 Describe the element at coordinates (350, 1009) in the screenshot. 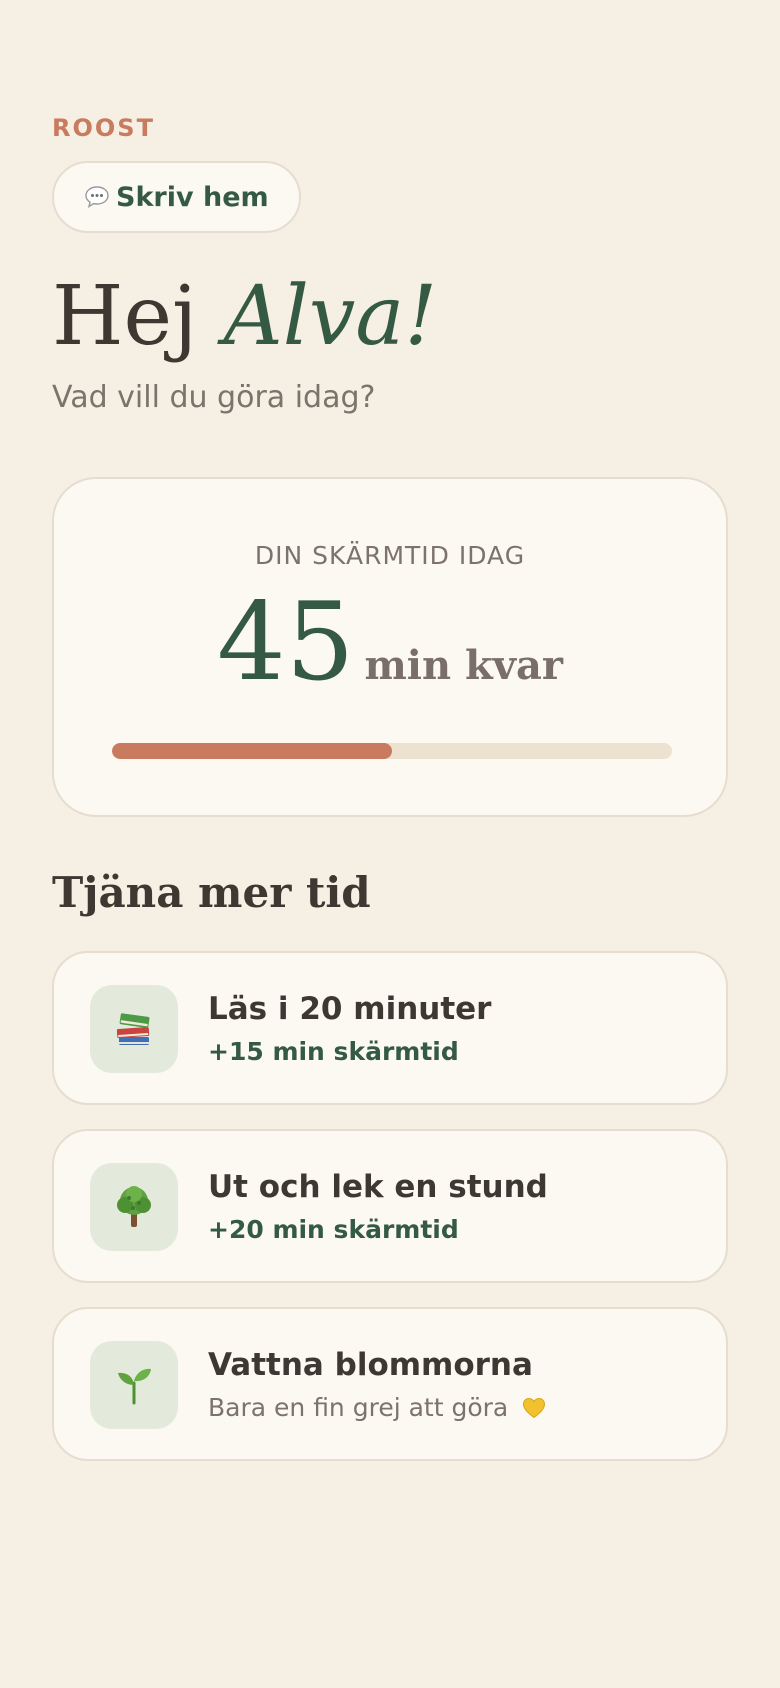

I see `task-title: Läs i 20 minuter` at that location.